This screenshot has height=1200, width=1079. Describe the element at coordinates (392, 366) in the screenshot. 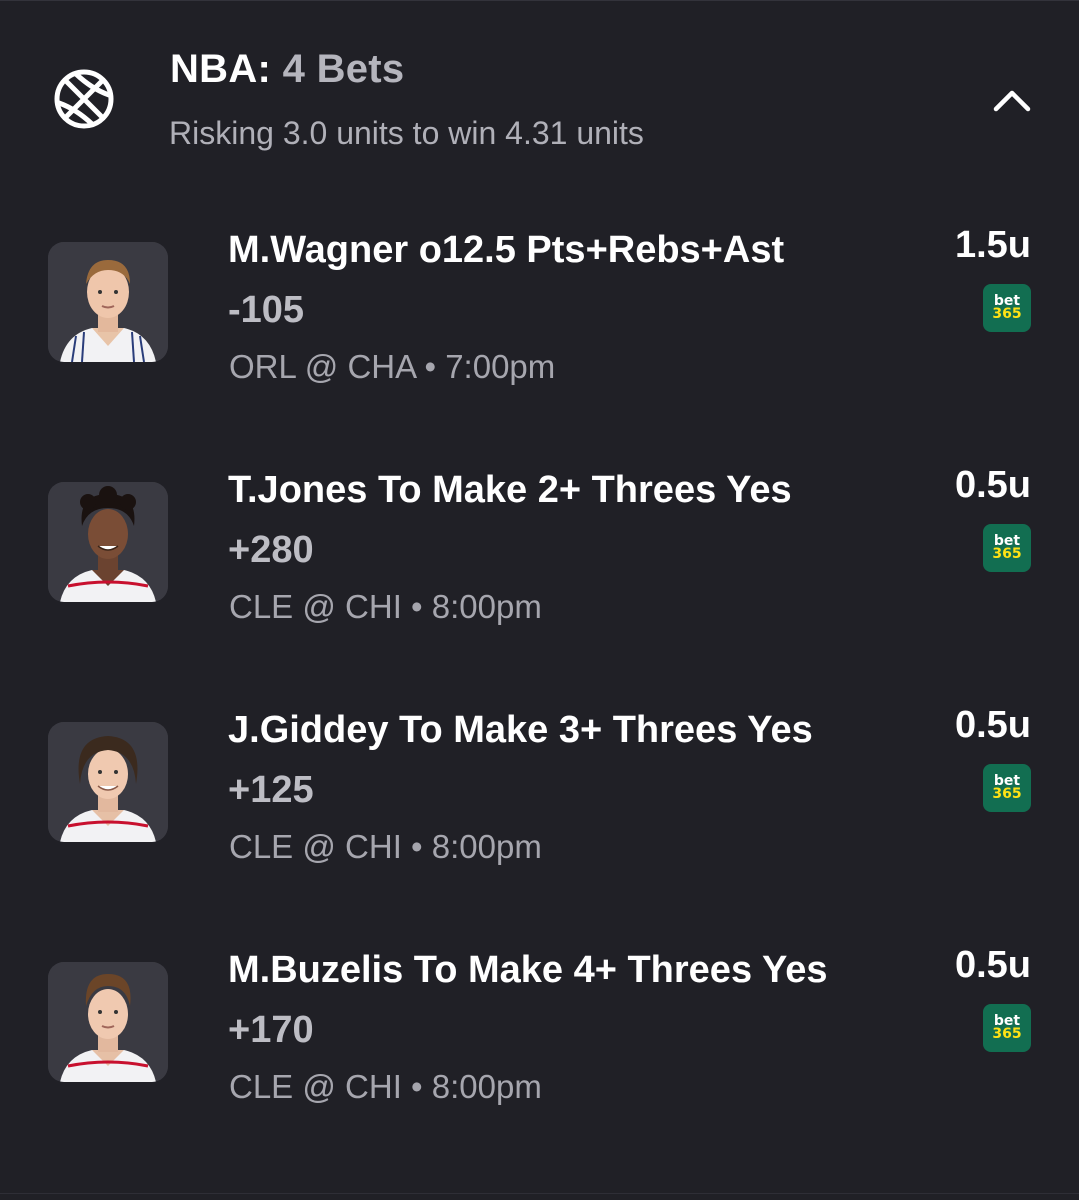

I see `game-info: ORL @ CHA • 7:00pm` at that location.